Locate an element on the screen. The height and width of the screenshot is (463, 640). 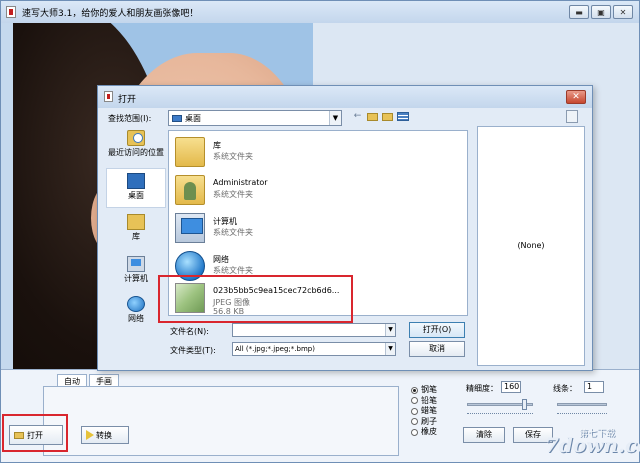
watermark-main: 7down.com is located at coordinates (592, 445).